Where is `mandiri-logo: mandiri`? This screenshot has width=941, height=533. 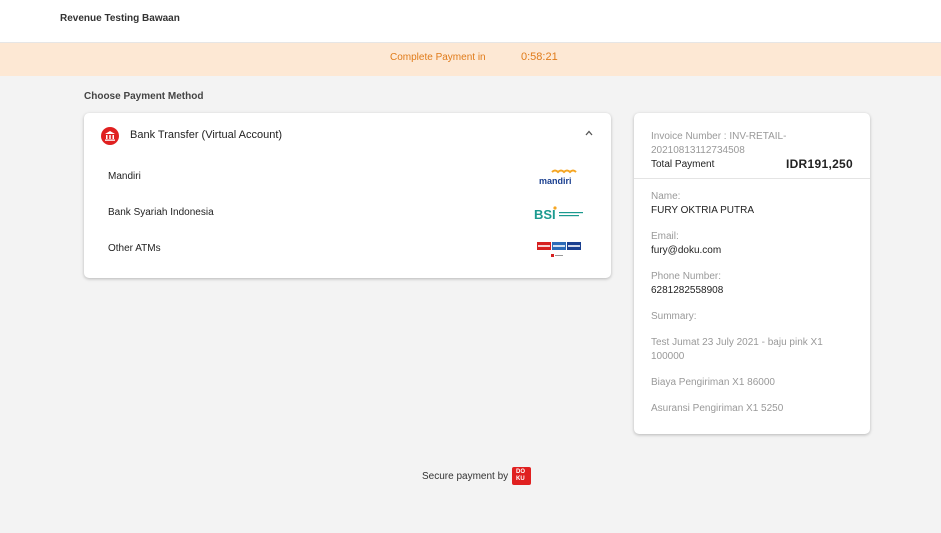 mandiri-logo: mandiri is located at coordinates (560, 177).